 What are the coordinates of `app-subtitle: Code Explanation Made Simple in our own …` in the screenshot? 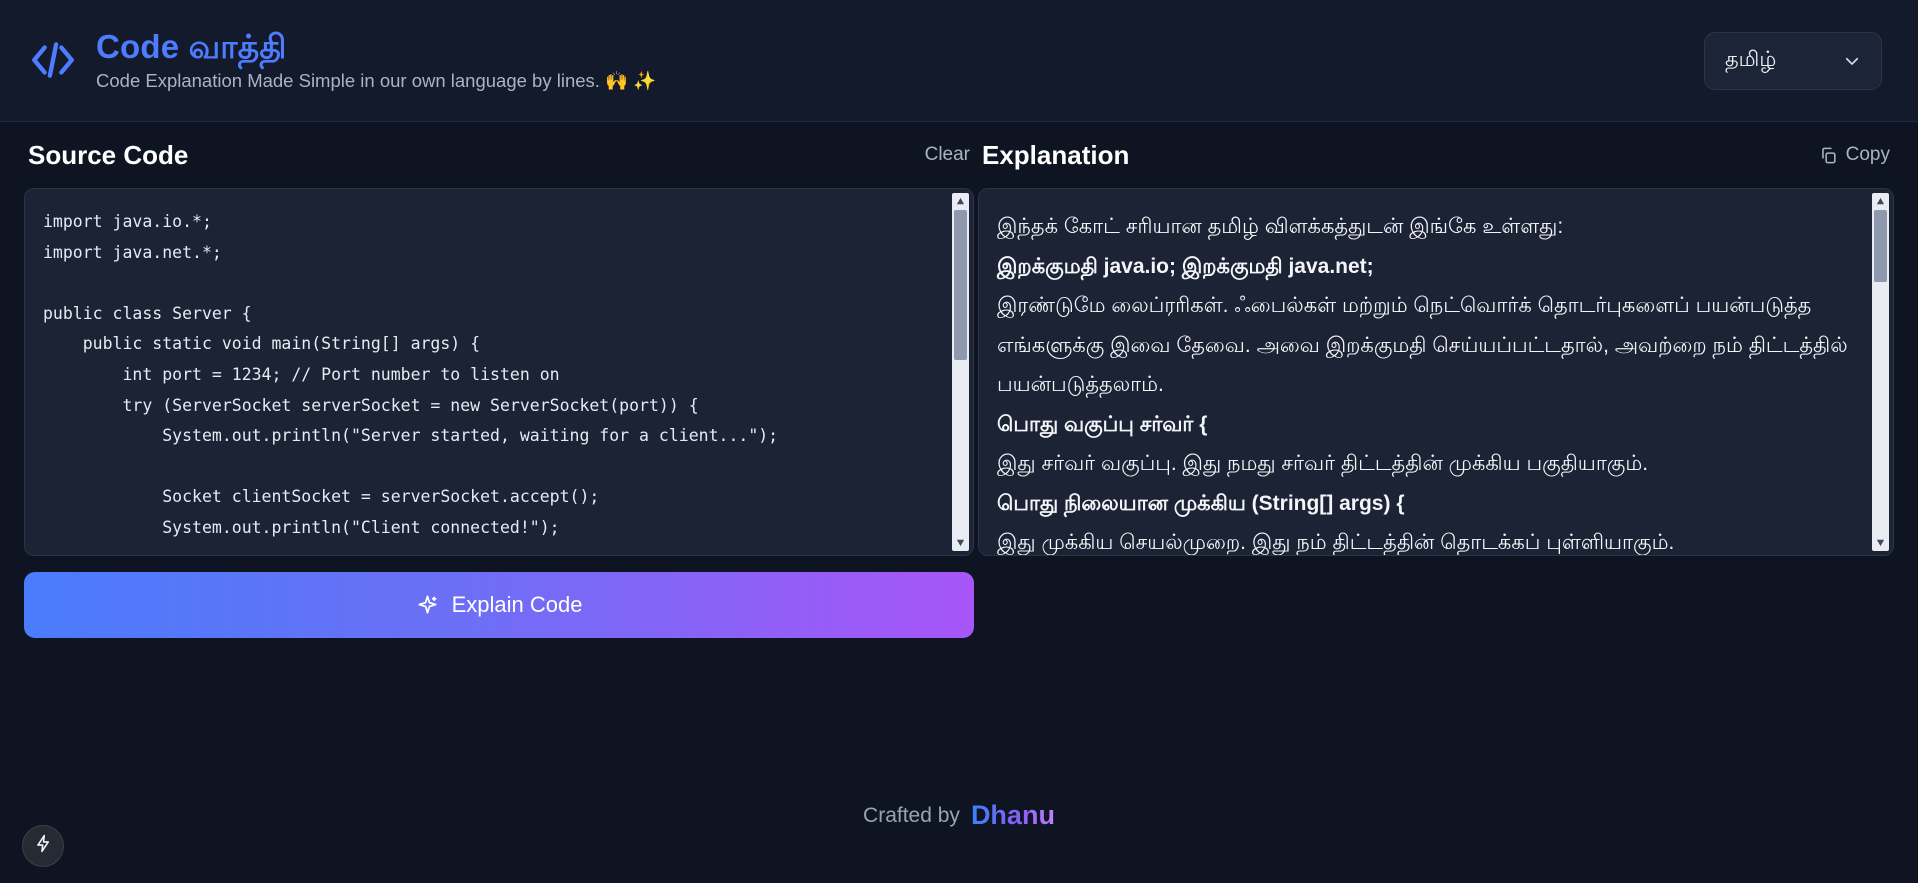 It's located at (376, 81).